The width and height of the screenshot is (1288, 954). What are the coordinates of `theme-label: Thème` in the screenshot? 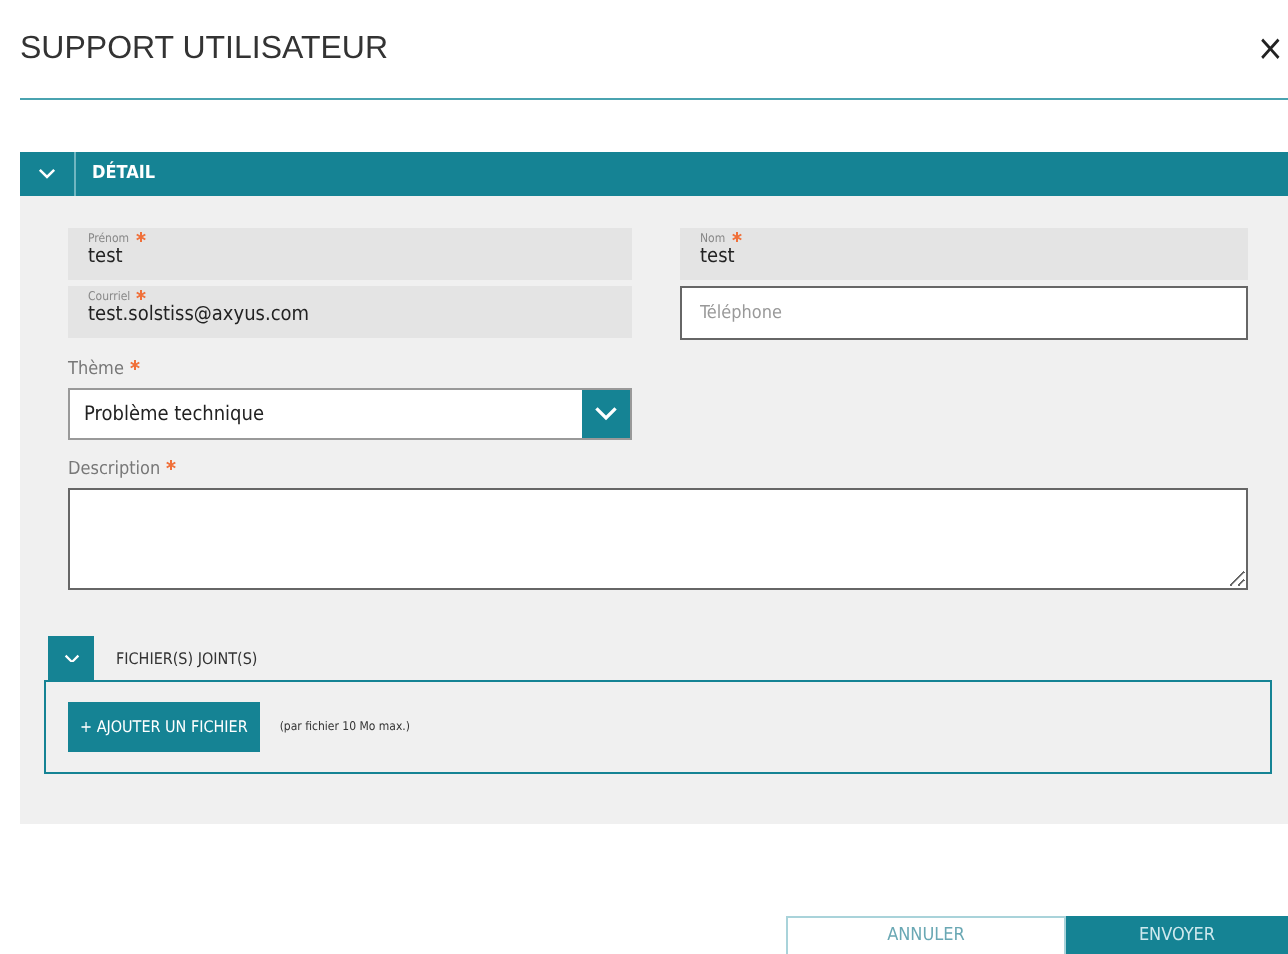 It's located at (96, 370).